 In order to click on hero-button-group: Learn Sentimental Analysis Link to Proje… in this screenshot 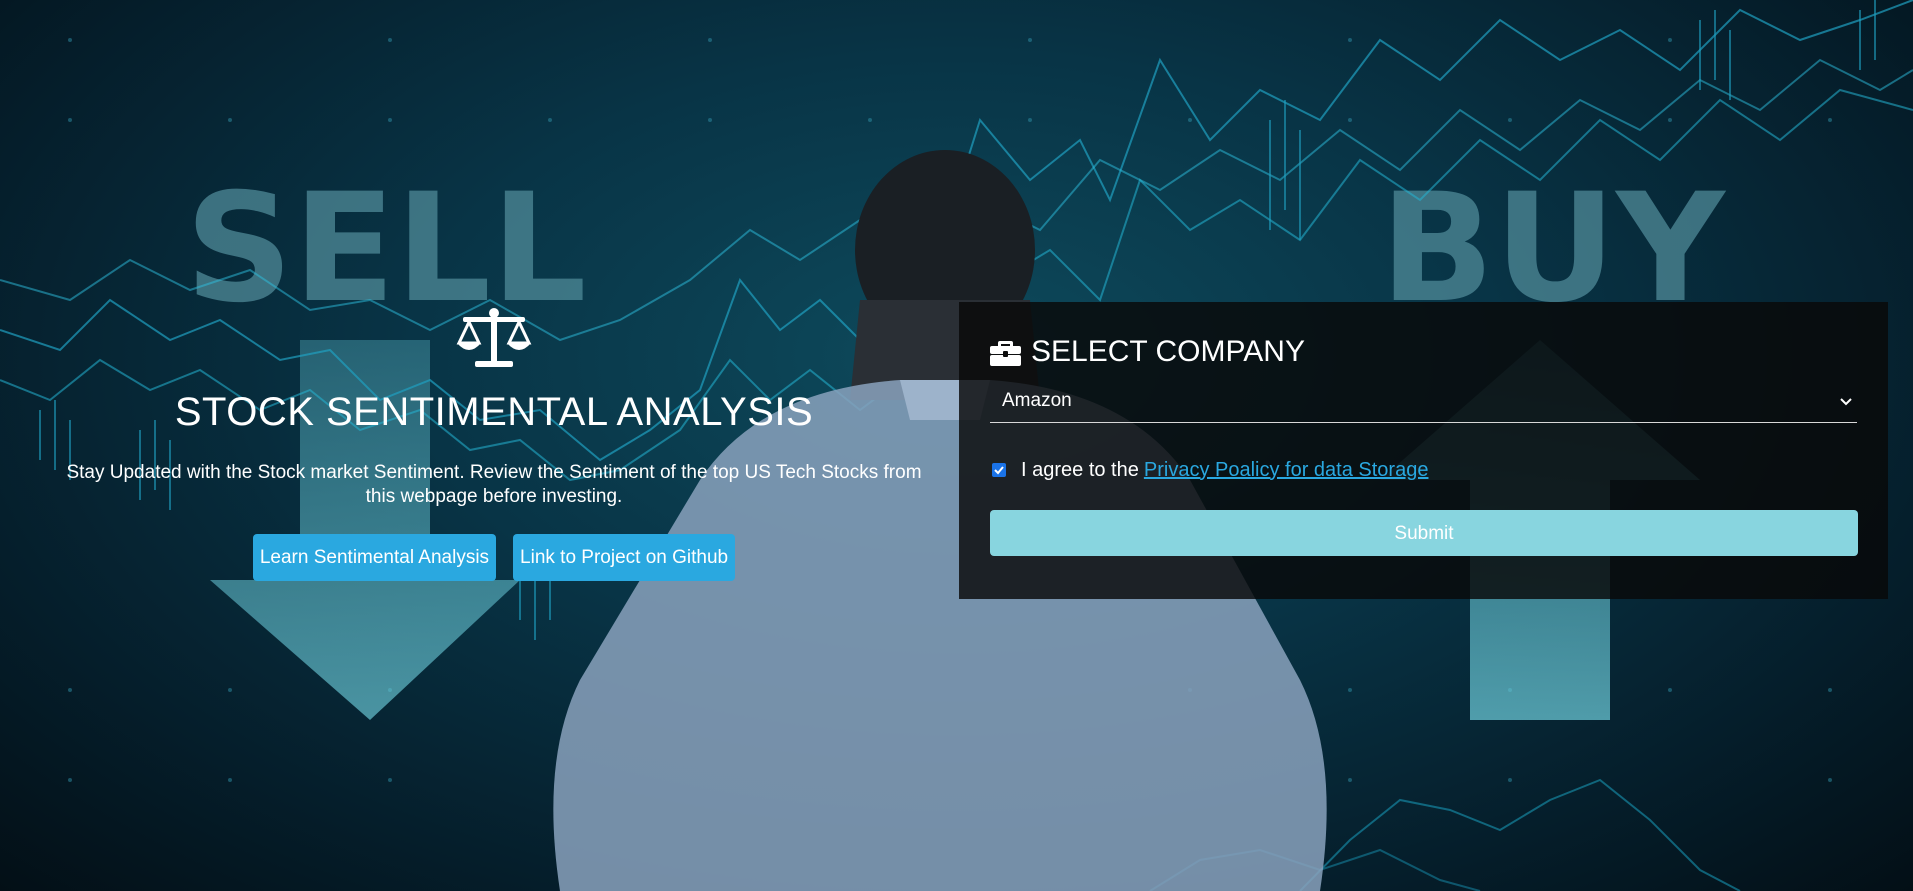, I will do `click(494, 557)`.